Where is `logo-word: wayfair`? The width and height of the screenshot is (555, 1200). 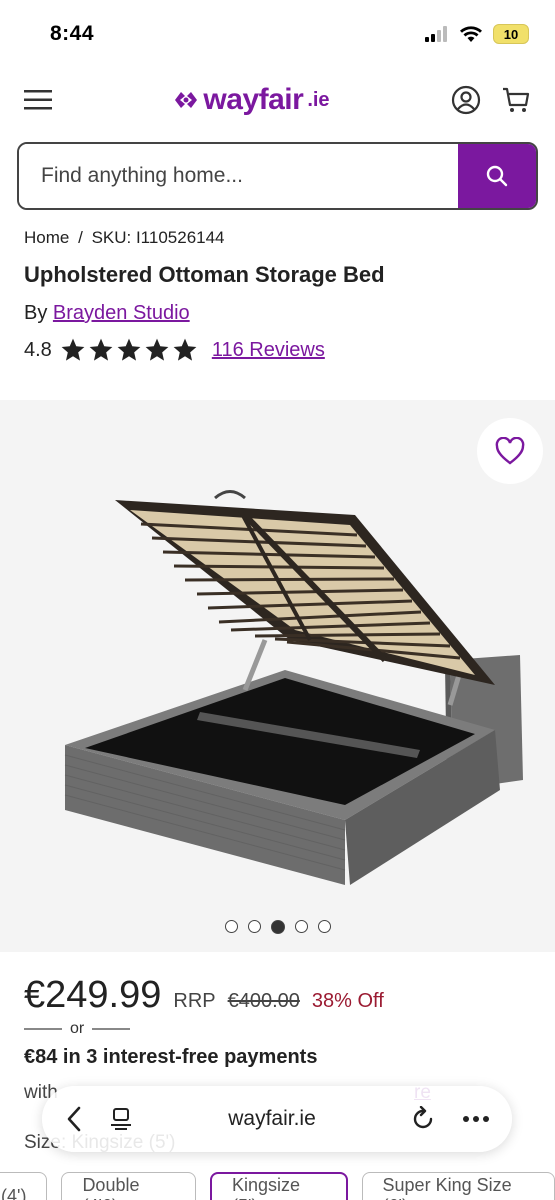 logo-word: wayfair is located at coordinates (253, 99).